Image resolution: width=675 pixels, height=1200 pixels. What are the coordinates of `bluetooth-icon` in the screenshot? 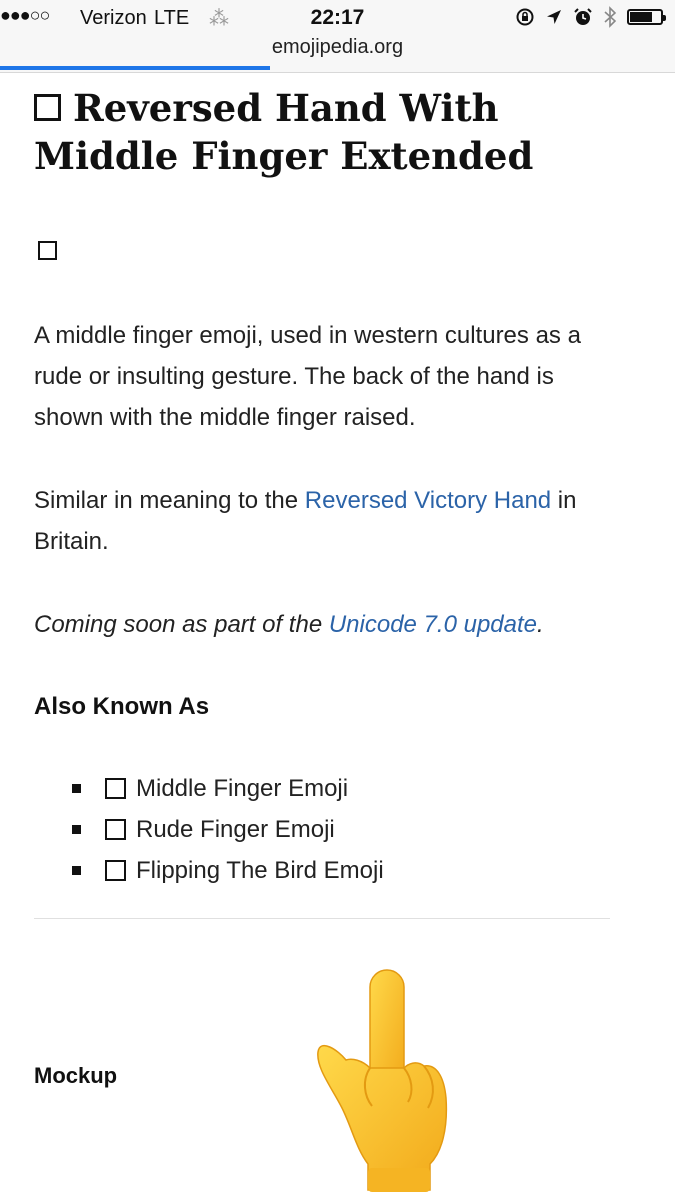 It's located at (610, 17).